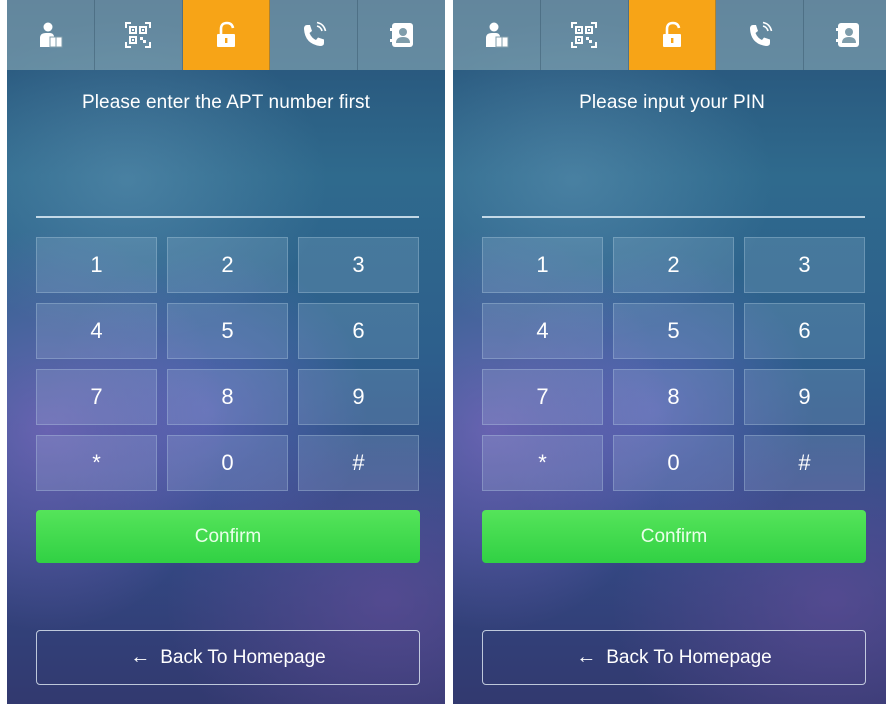  What do you see at coordinates (226, 102) in the screenshot?
I see `prompt-text: Please enter the APT number first` at bounding box center [226, 102].